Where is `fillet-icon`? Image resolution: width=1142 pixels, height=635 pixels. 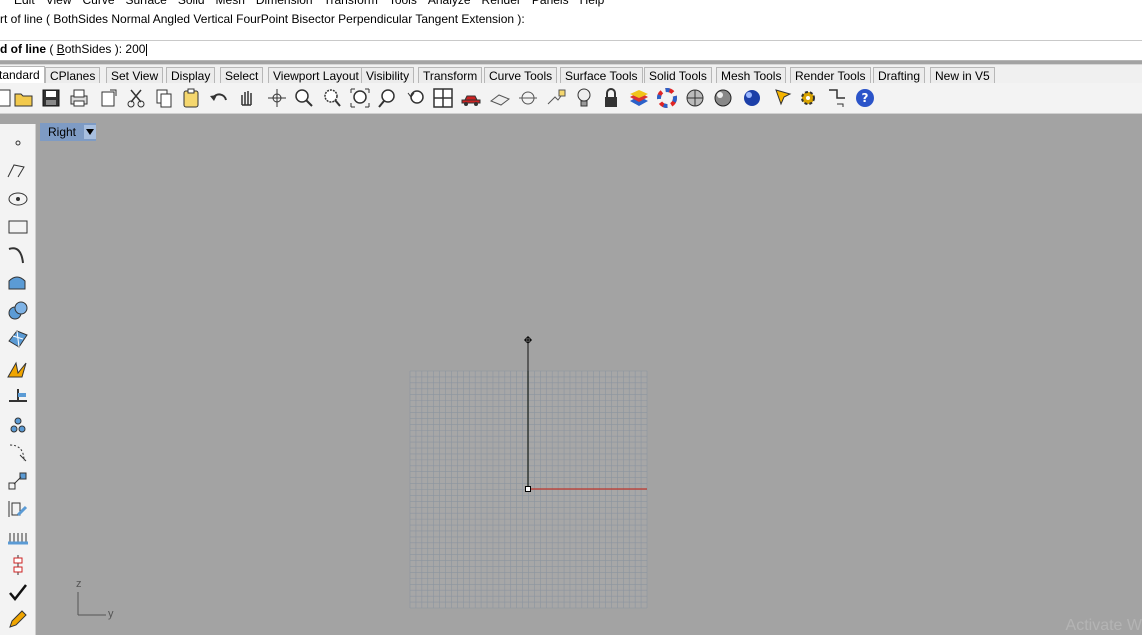
fillet-icon is located at coordinates (18, 453).